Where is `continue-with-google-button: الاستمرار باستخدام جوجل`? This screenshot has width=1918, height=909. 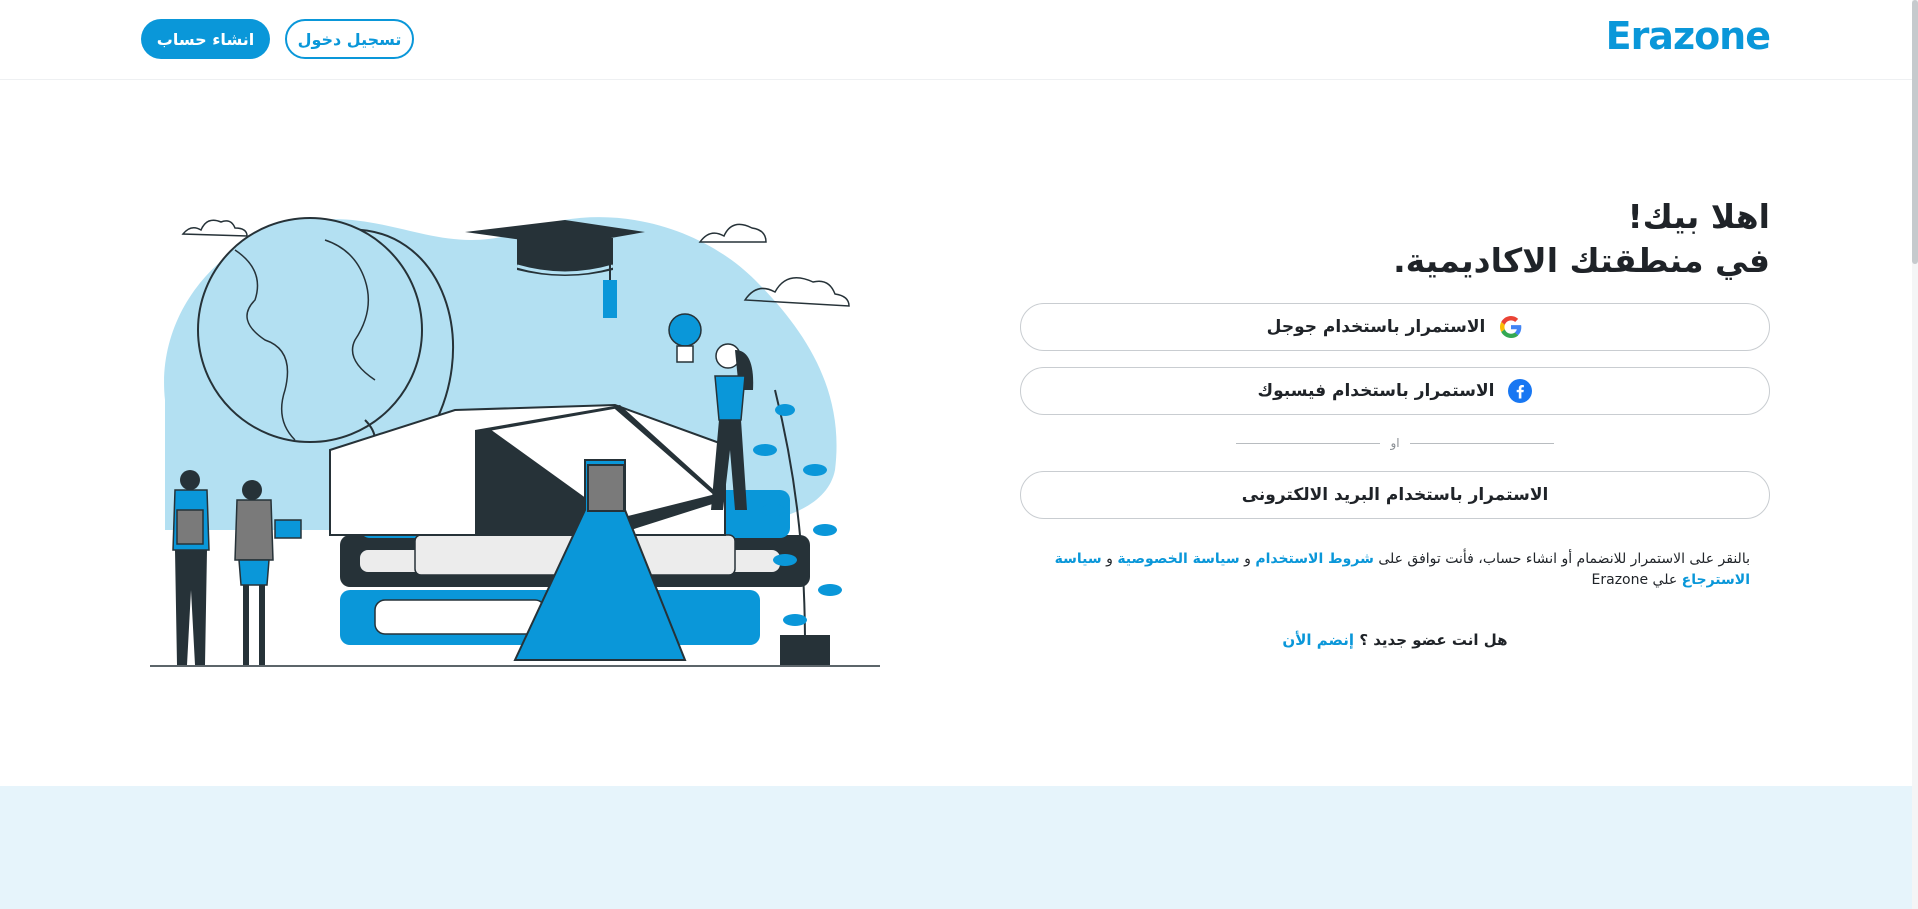
continue-with-google-button: الاستمرار باستخدام جوجل is located at coordinates (1395, 327).